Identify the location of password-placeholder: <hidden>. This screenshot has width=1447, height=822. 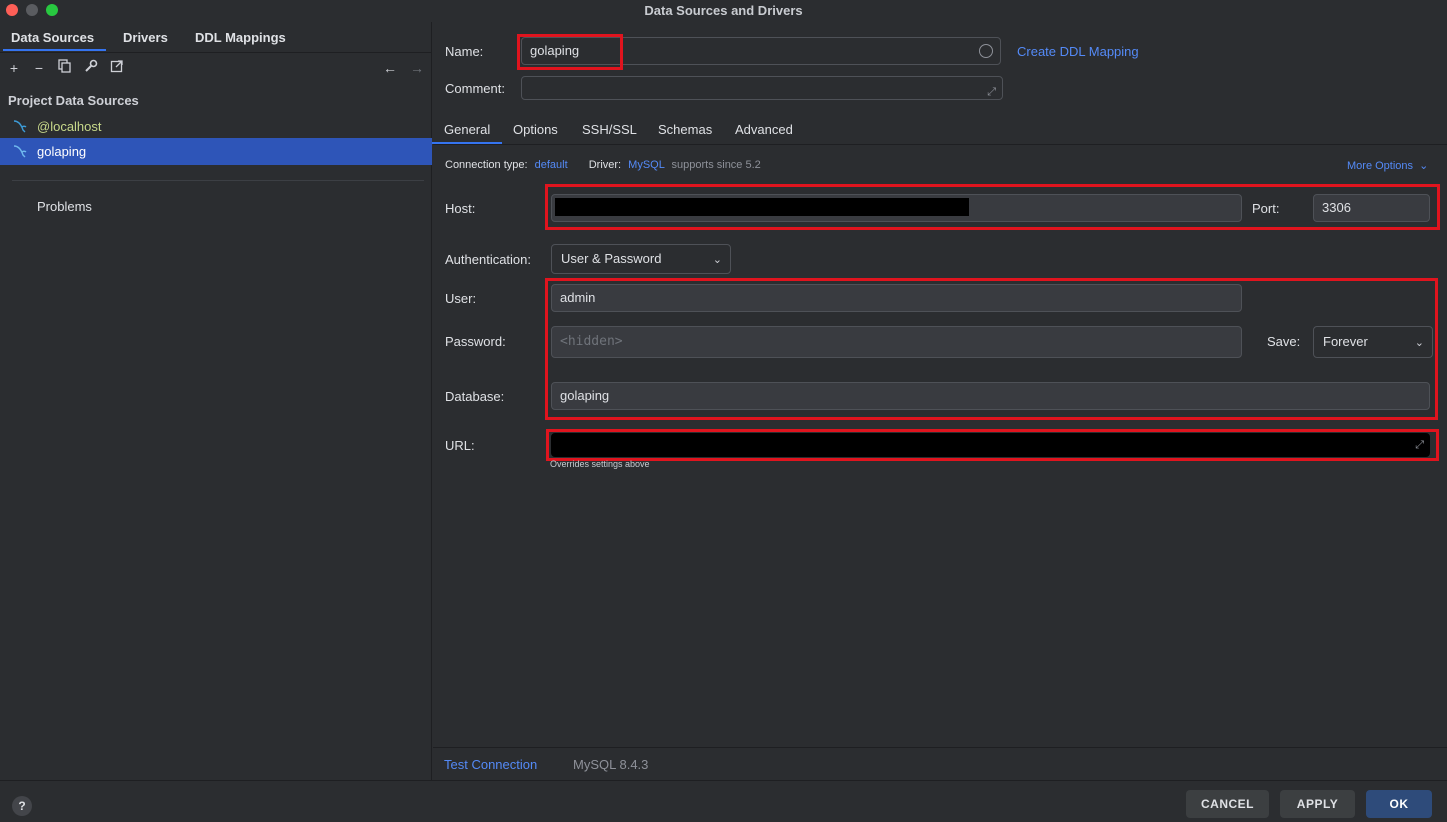
(591, 341).